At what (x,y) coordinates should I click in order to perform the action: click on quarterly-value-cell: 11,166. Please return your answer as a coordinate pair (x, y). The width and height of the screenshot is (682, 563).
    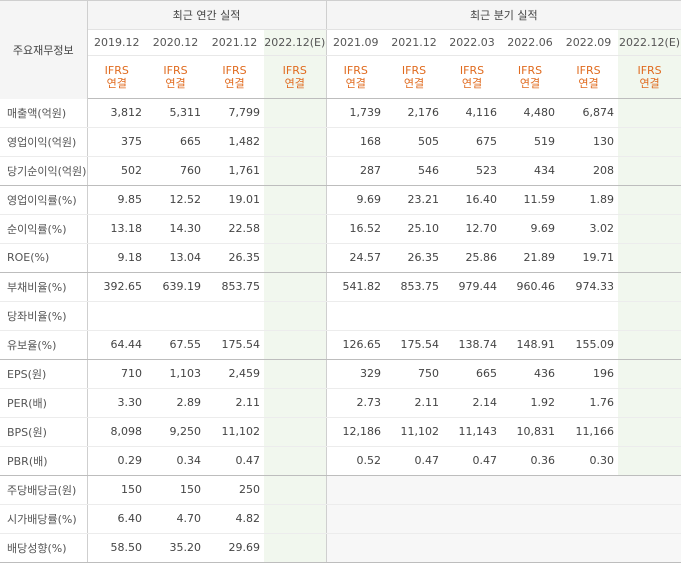
    Looking at the image, I should click on (589, 432).